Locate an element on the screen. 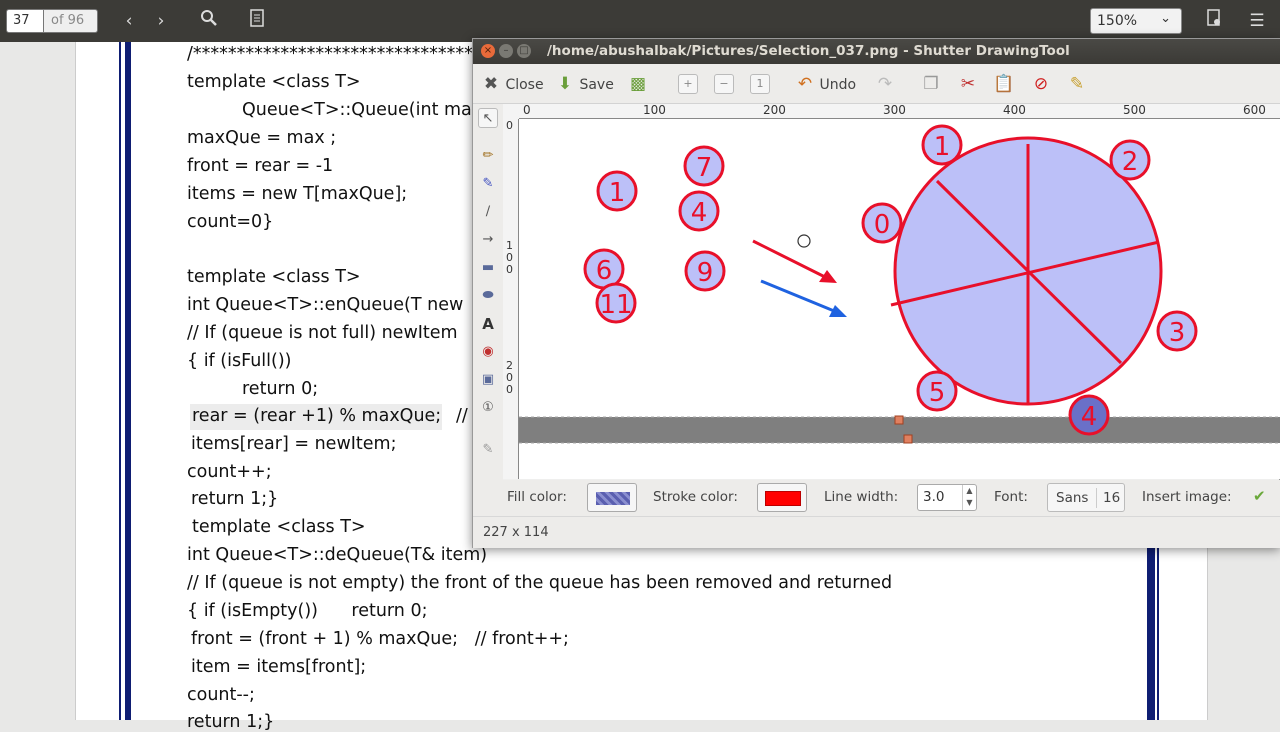 The height and width of the screenshot is (732, 1280). arrow-tool-icon: → is located at coordinates (488, 240).